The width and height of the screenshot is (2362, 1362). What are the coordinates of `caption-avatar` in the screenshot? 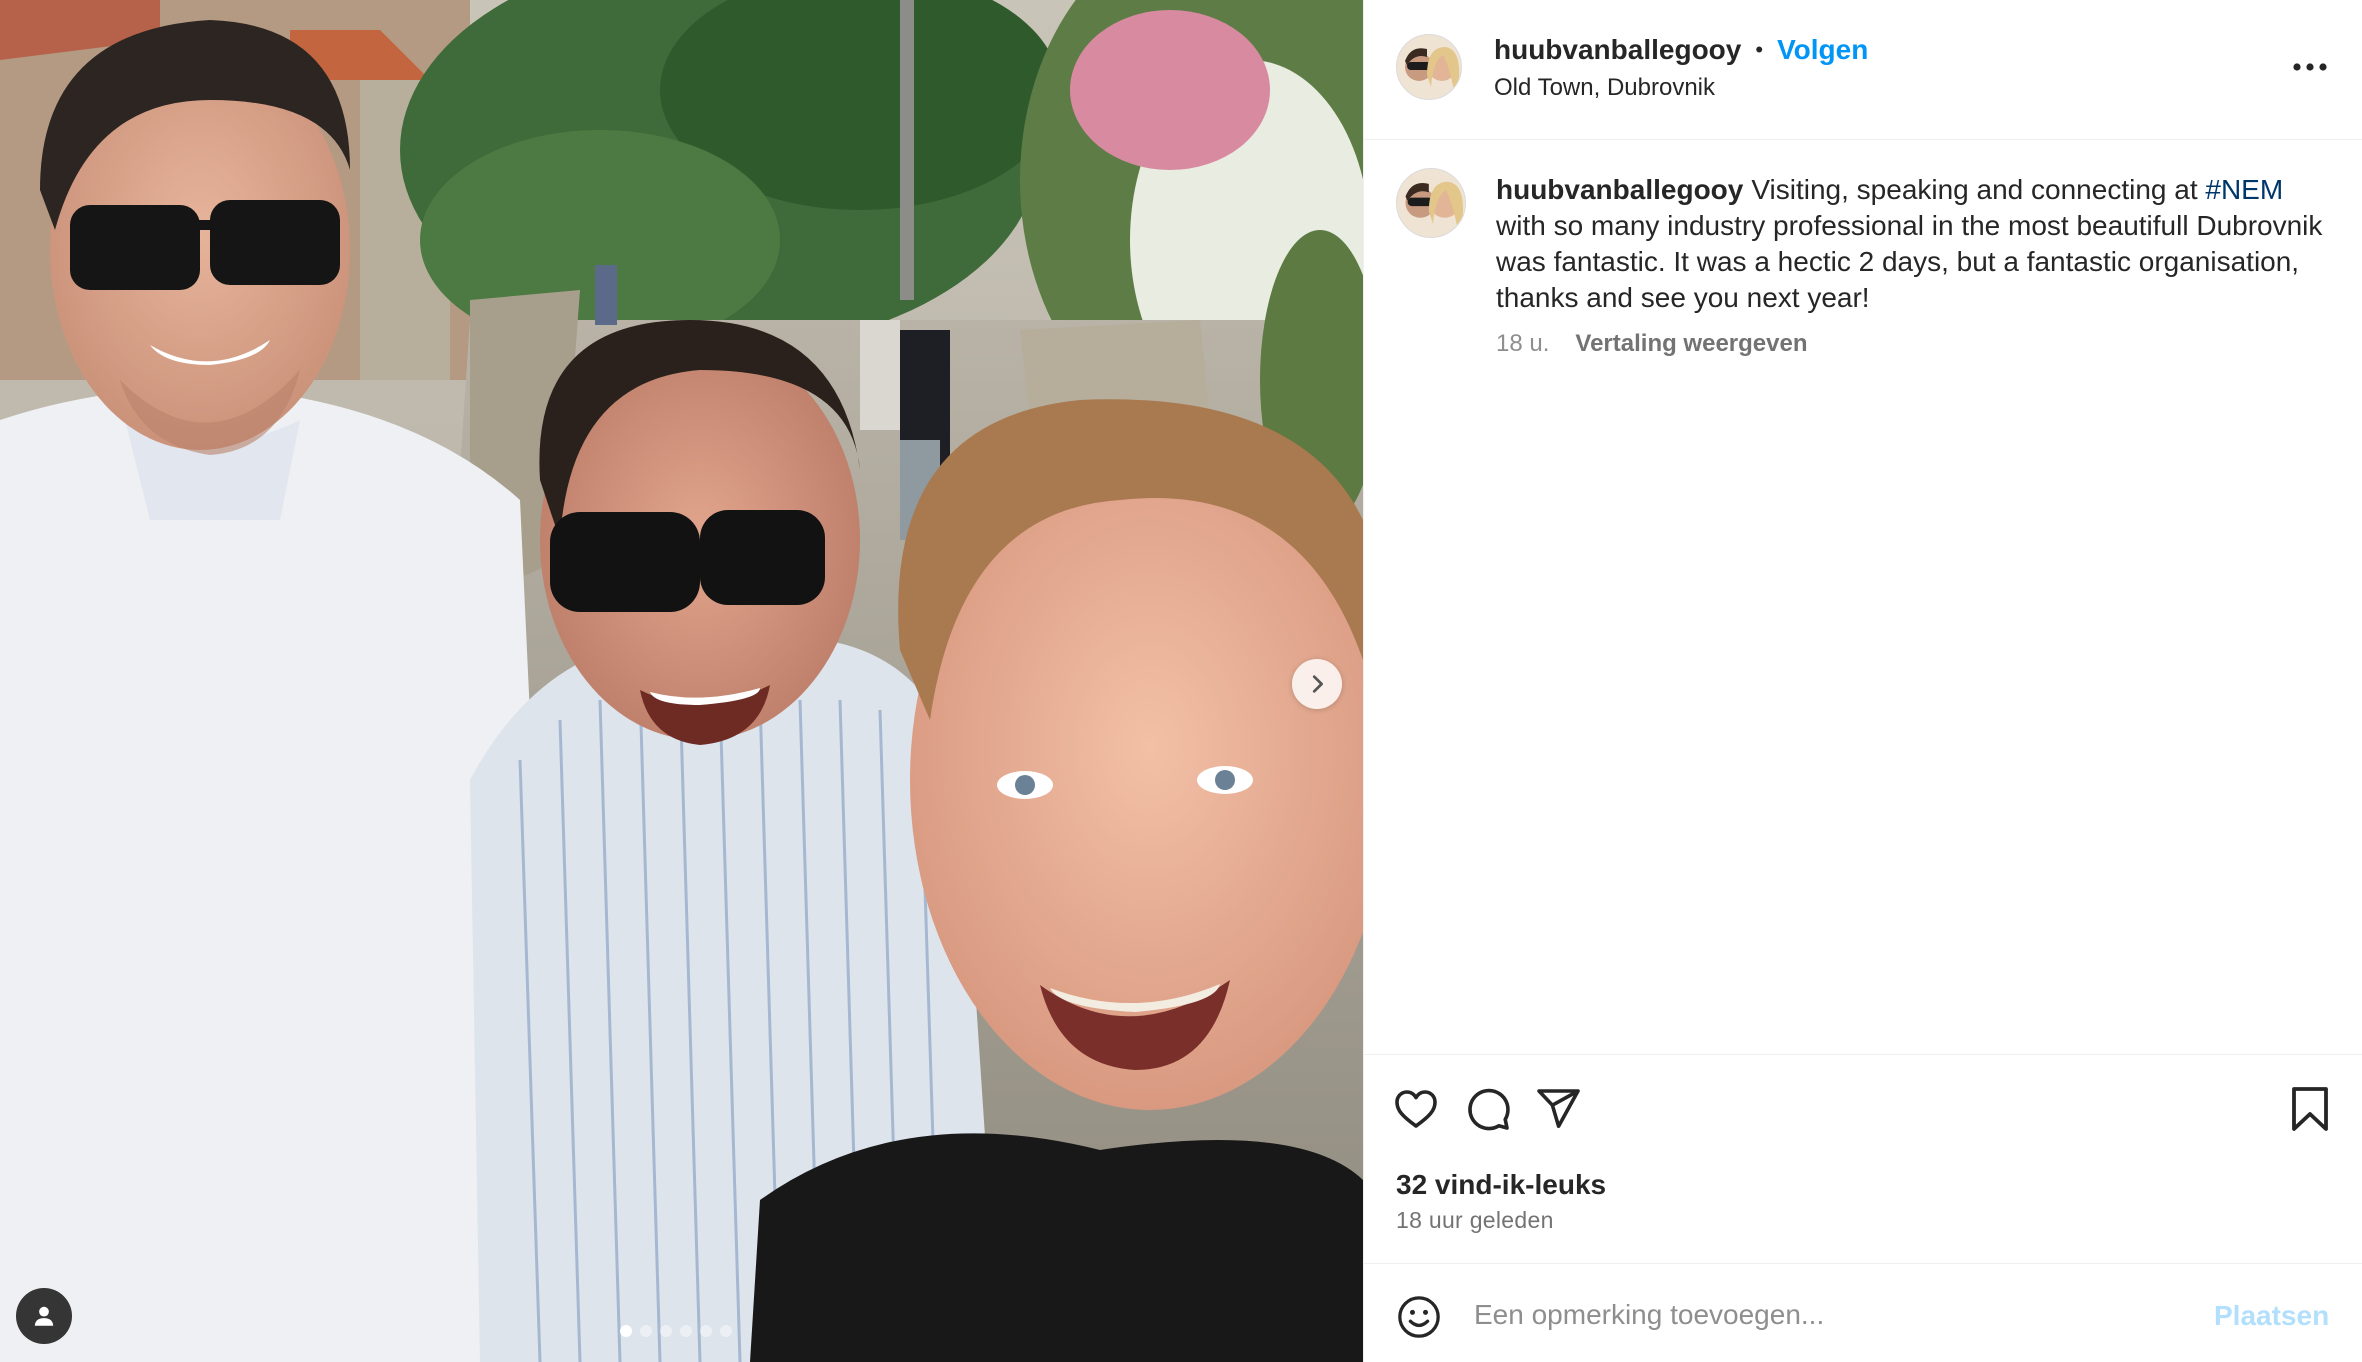 It's located at (1431, 203).